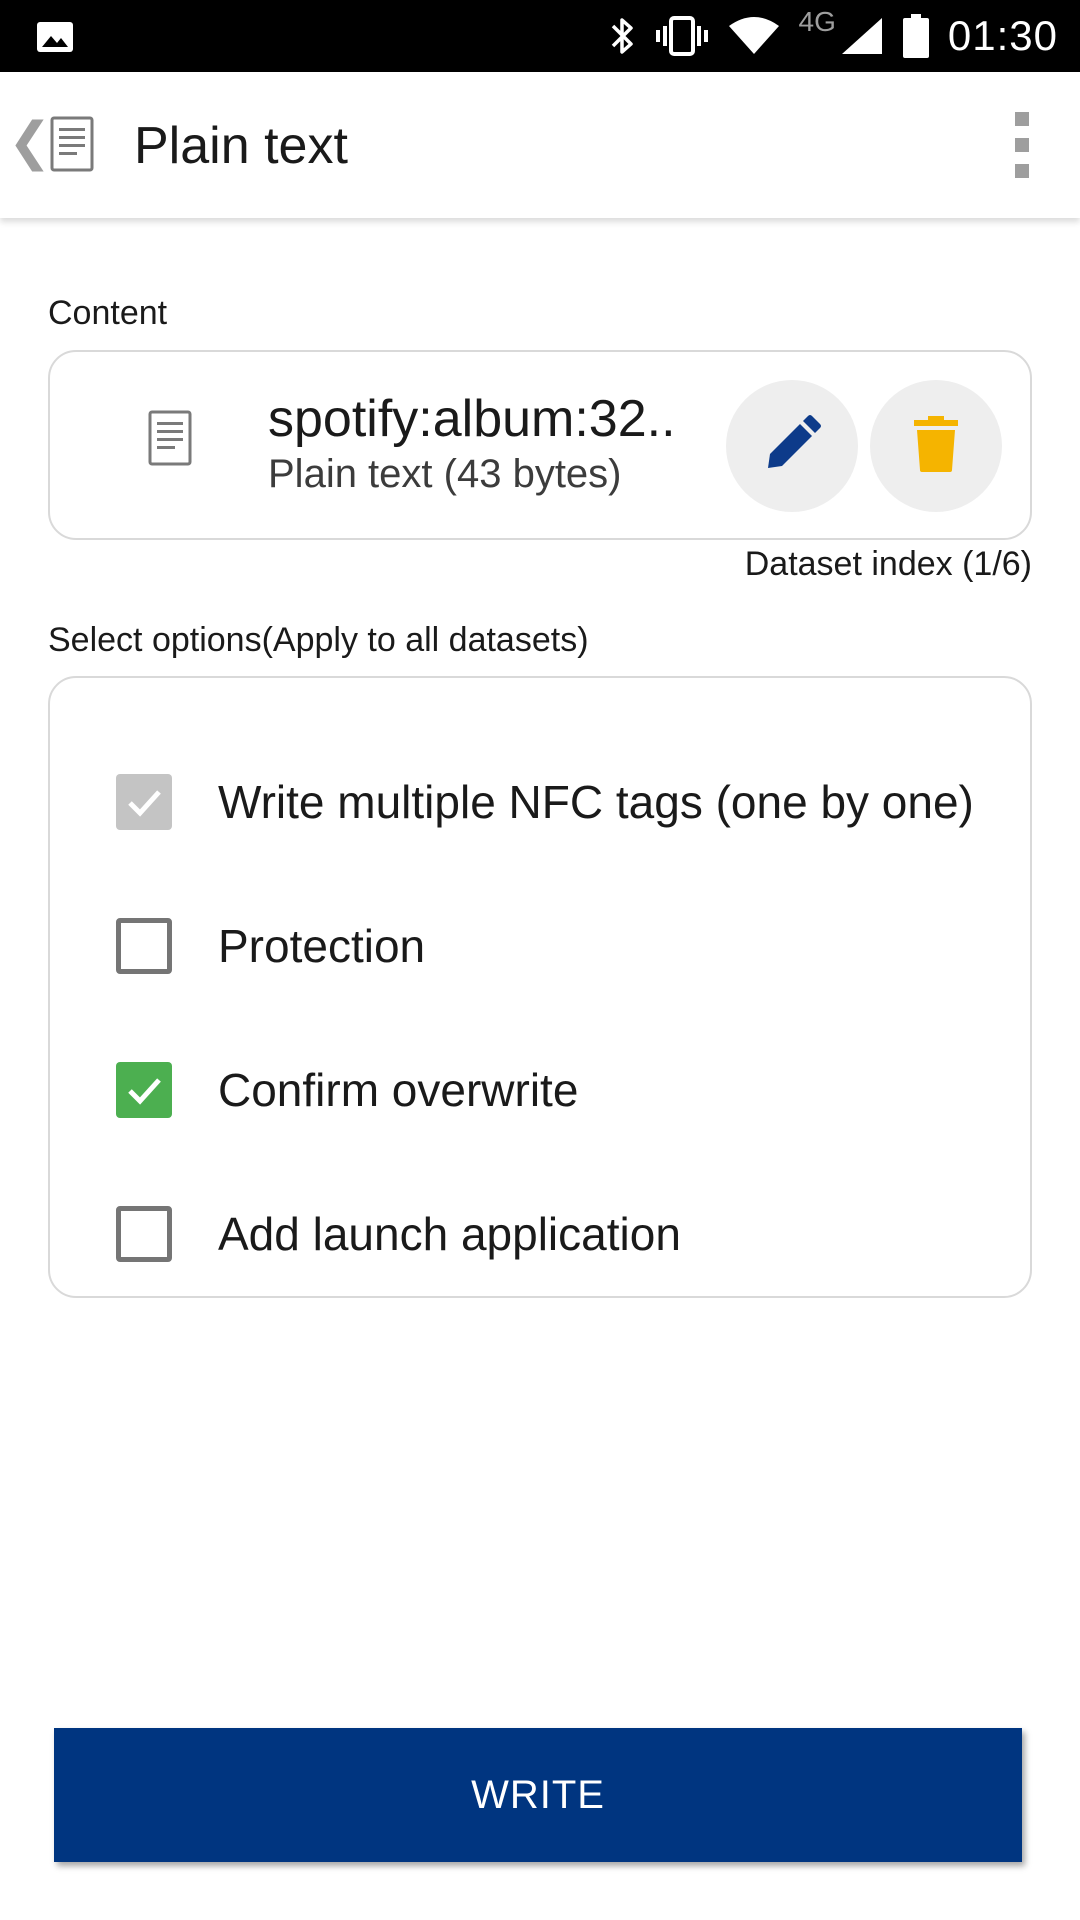  What do you see at coordinates (540, 145) in the screenshot?
I see `app-bar: ❮ Plain text` at bounding box center [540, 145].